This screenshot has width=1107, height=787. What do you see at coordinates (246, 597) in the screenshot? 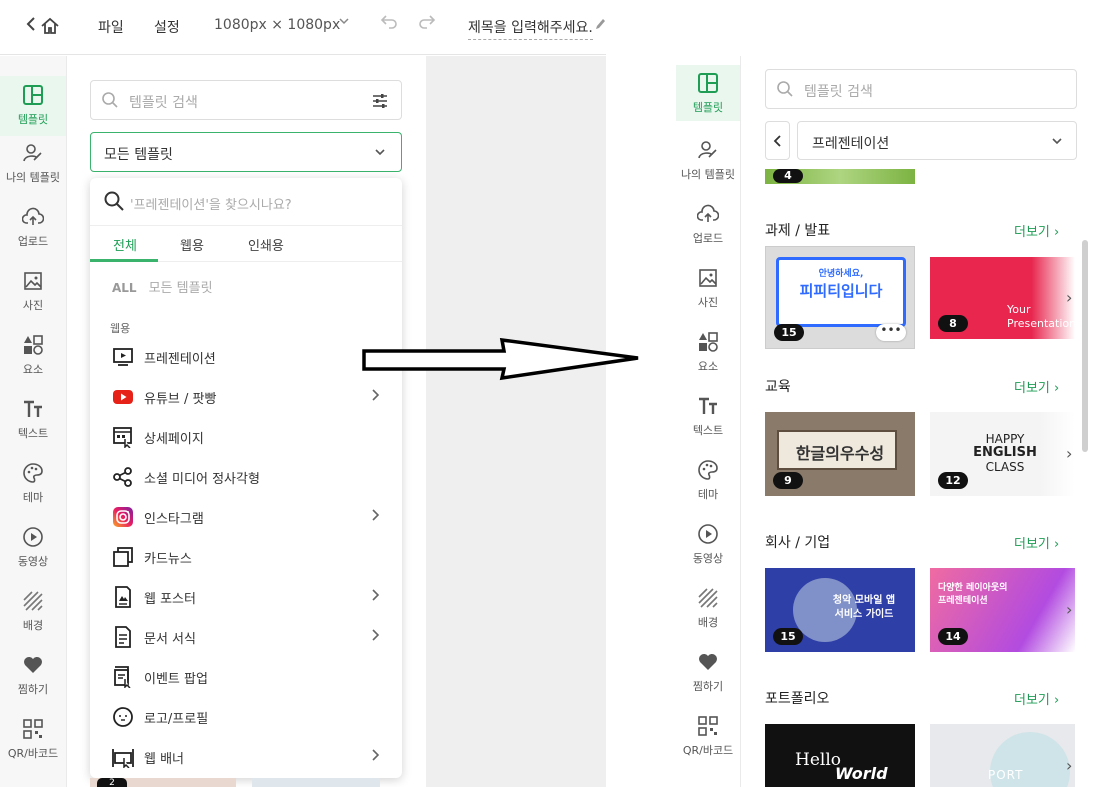
I see `menu-item-web-poster: 웹 포스터` at bounding box center [246, 597].